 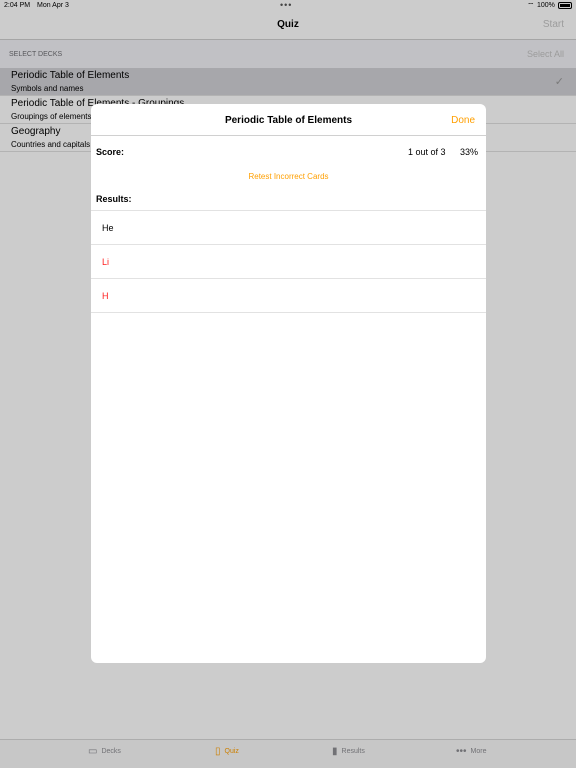 I want to click on results-label: Results:, so click(x=114, y=199).